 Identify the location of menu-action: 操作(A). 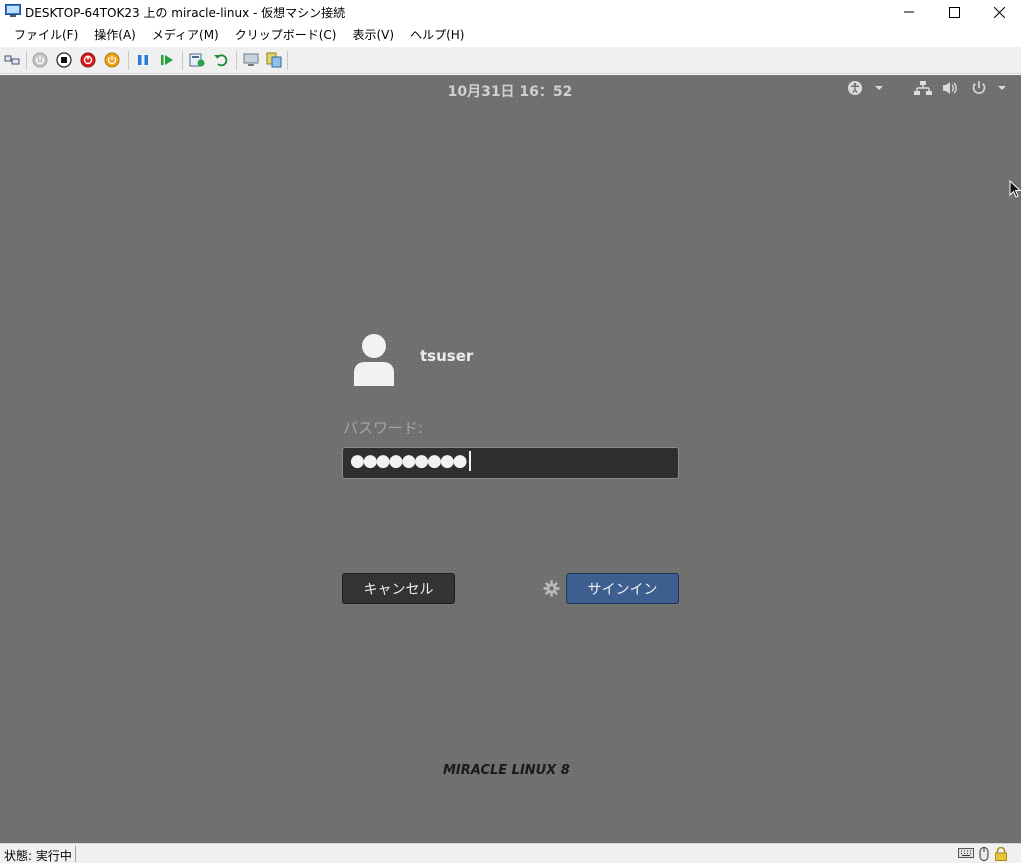
(115, 35).